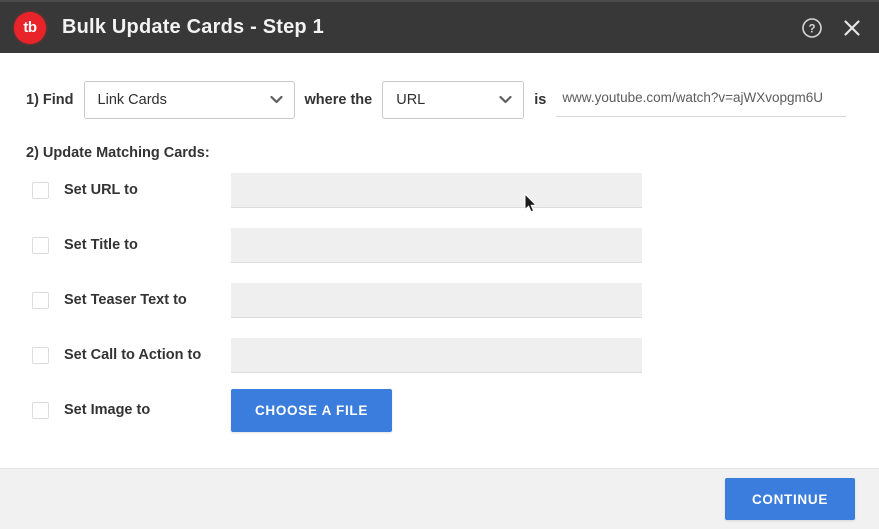 The image size is (879, 529). Describe the element at coordinates (338, 100) in the screenshot. I see `where-the-label: where the` at that location.